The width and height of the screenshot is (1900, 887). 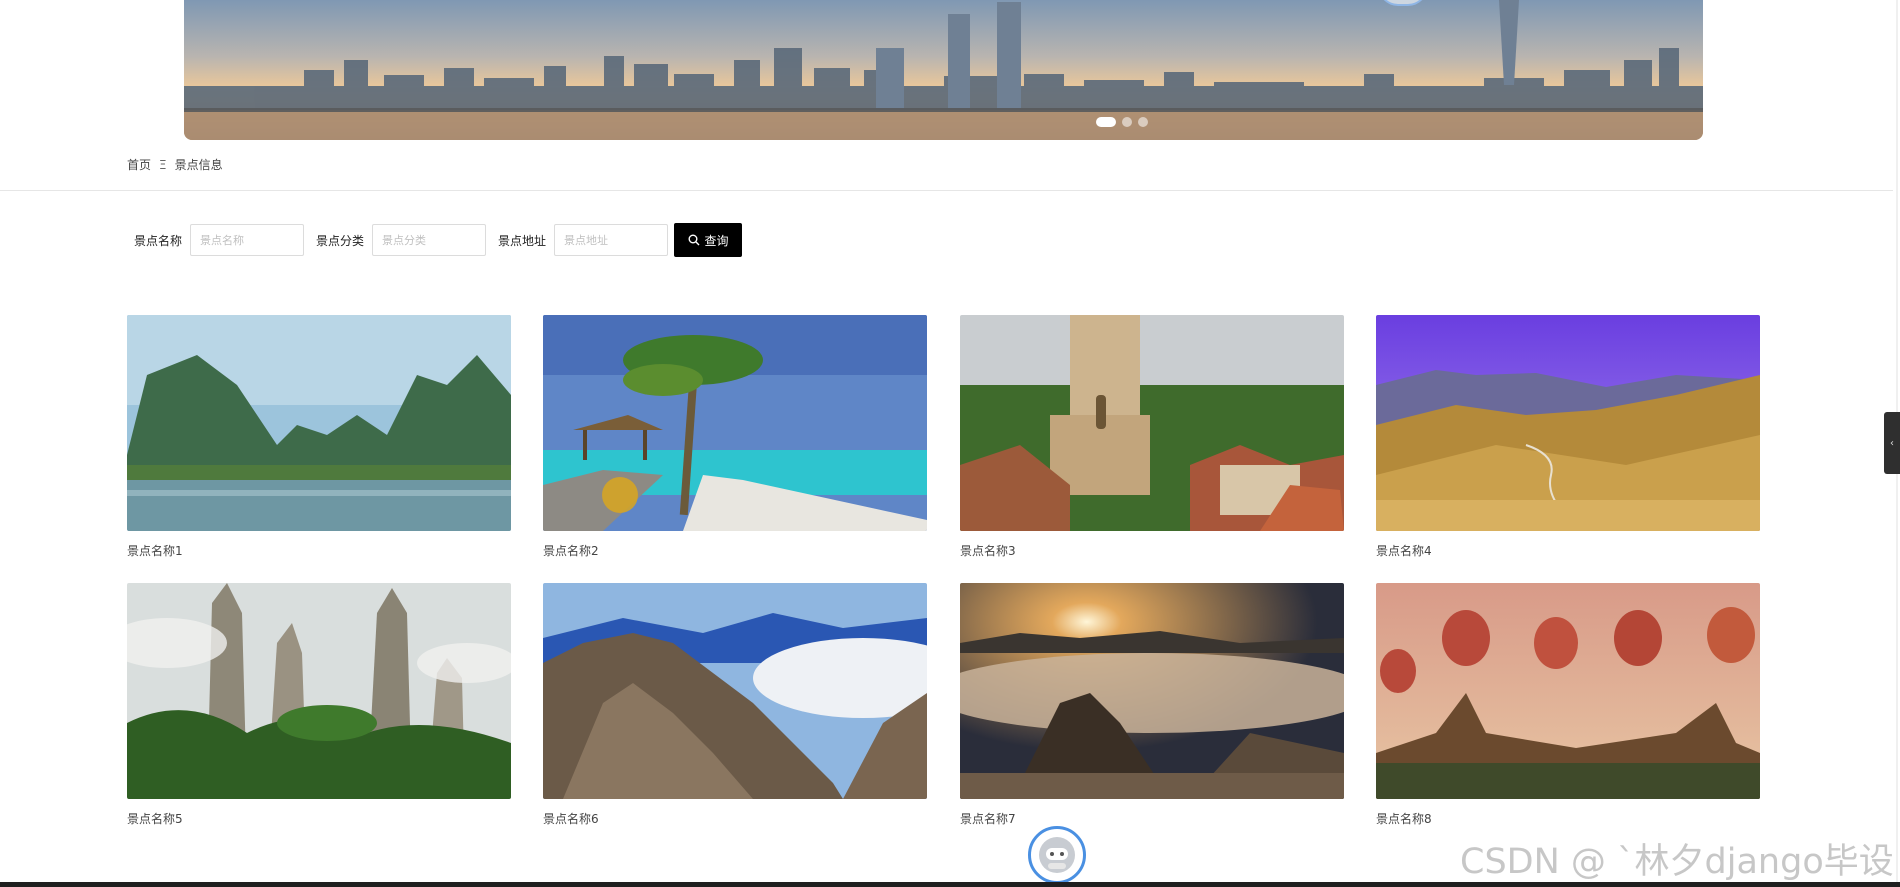 I want to click on breadcrumb-separator-icon: Ξ, so click(x=163, y=164).